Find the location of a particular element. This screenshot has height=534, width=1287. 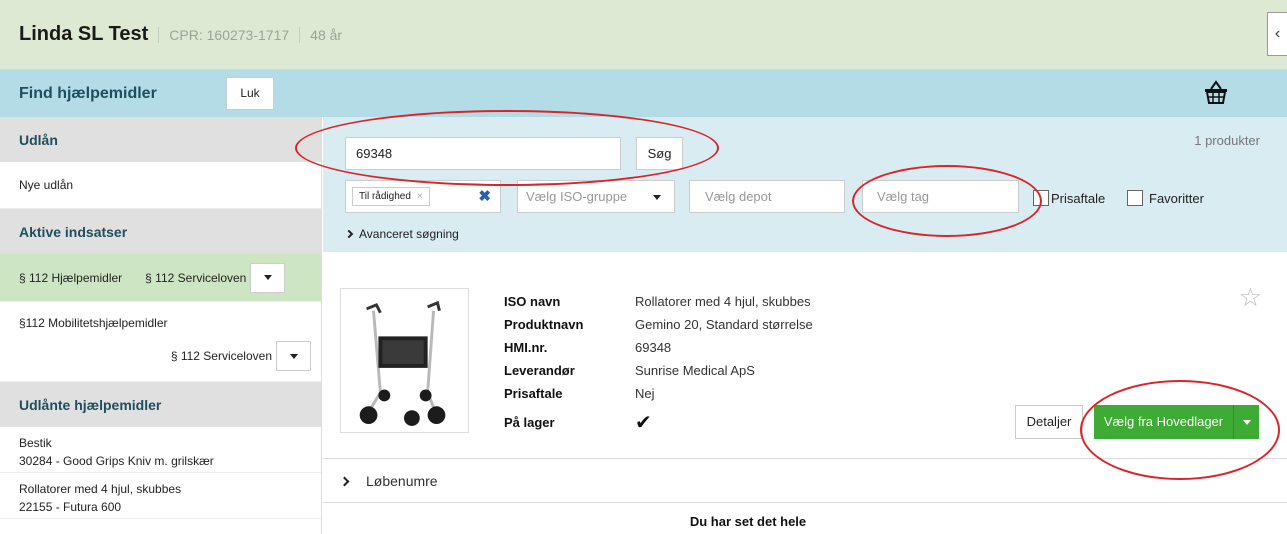

sidebar-header-active: Aktive indsatser is located at coordinates (160, 231).